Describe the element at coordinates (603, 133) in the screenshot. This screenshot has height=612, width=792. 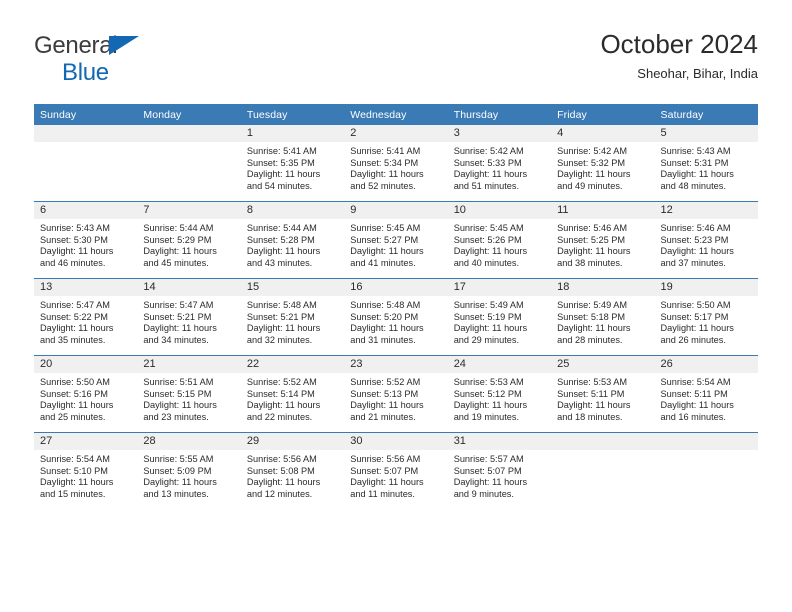
I see `day-number: 4` at that location.